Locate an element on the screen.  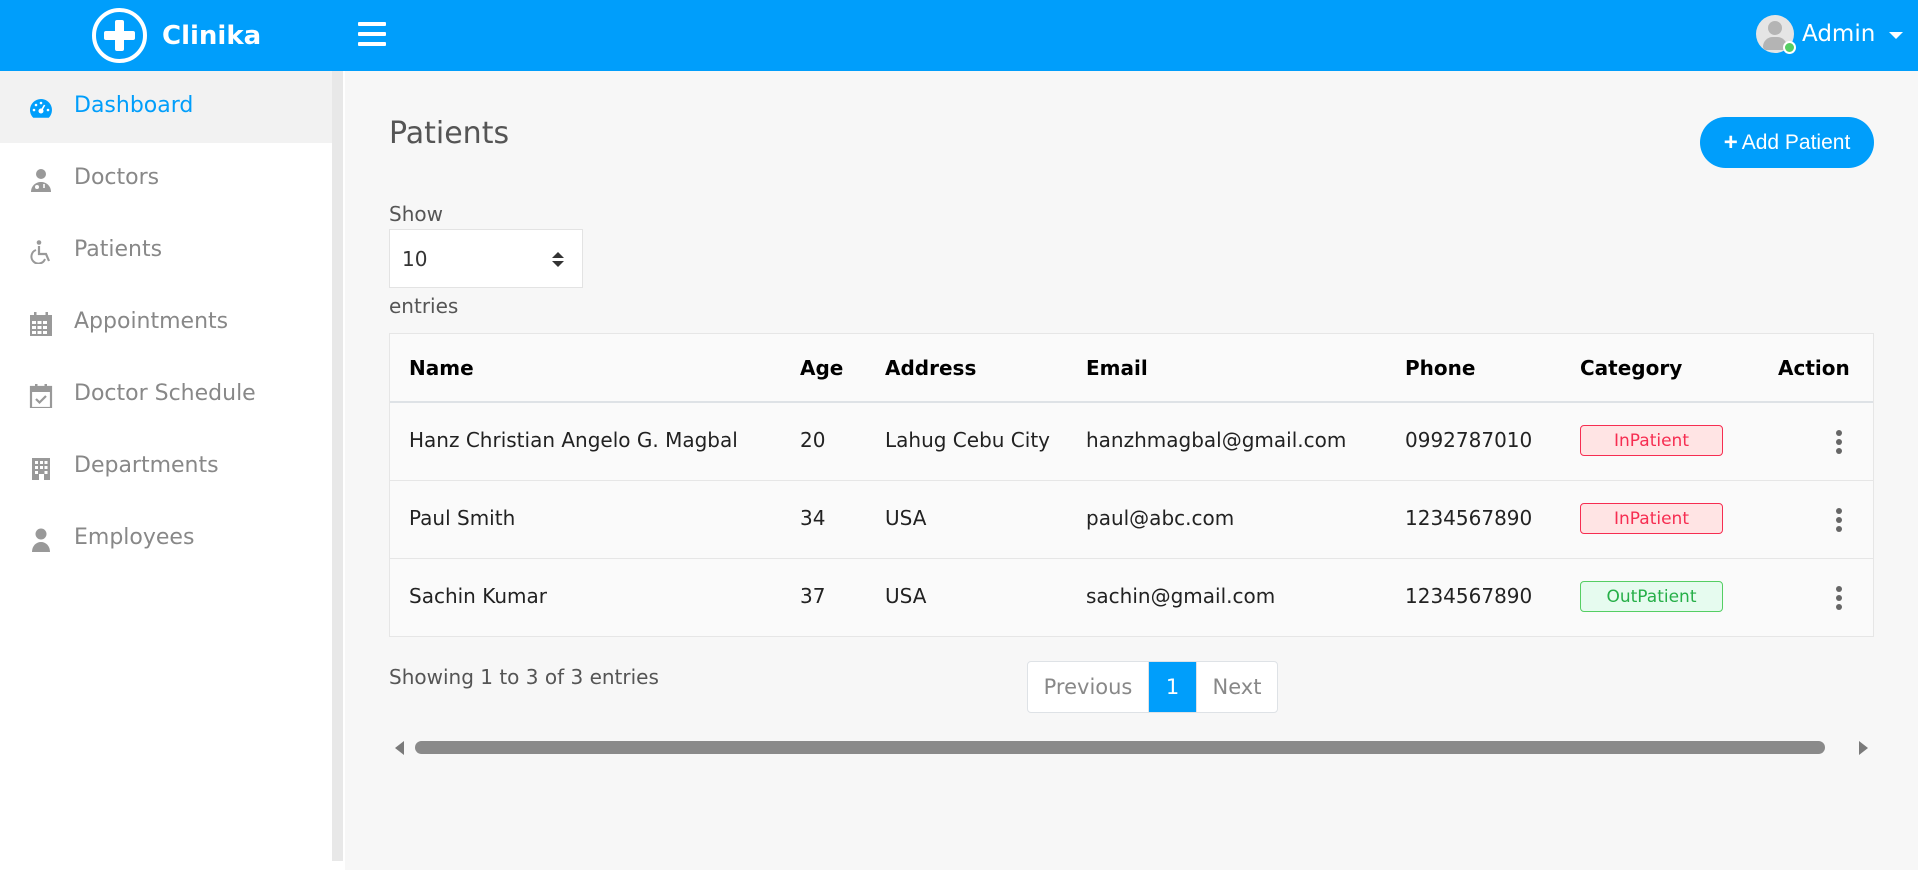
previous-page-button: Previous is located at coordinates (1088, 687).